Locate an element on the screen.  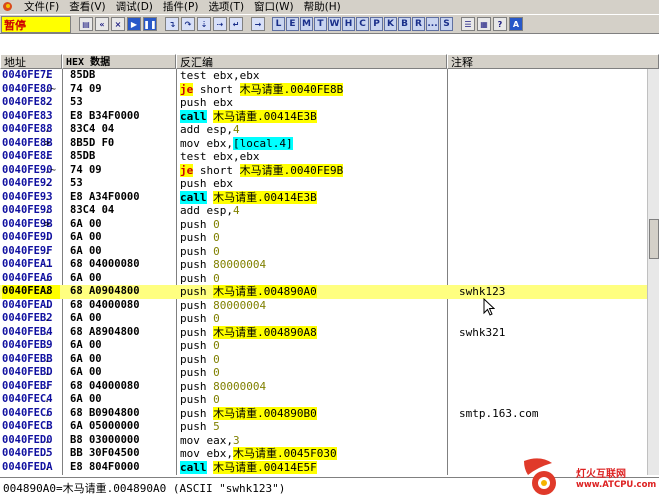
column-header-address: 地址 is located at coordinates (31, 61).